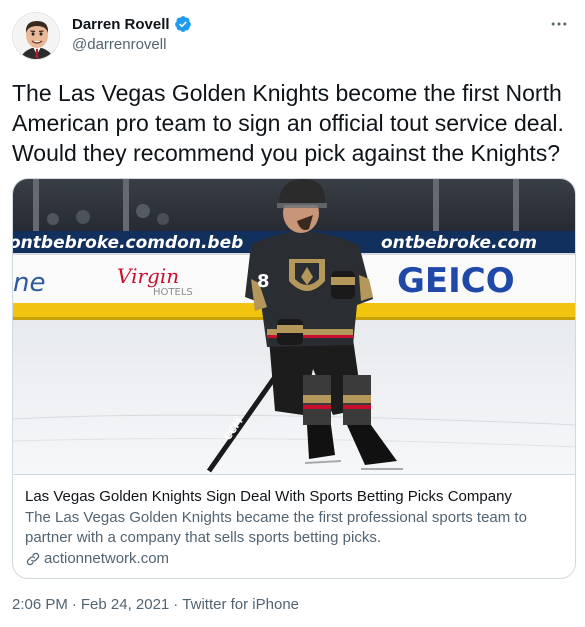  I want to click on card-domain: actionnetwork.com, so click(295, 559).